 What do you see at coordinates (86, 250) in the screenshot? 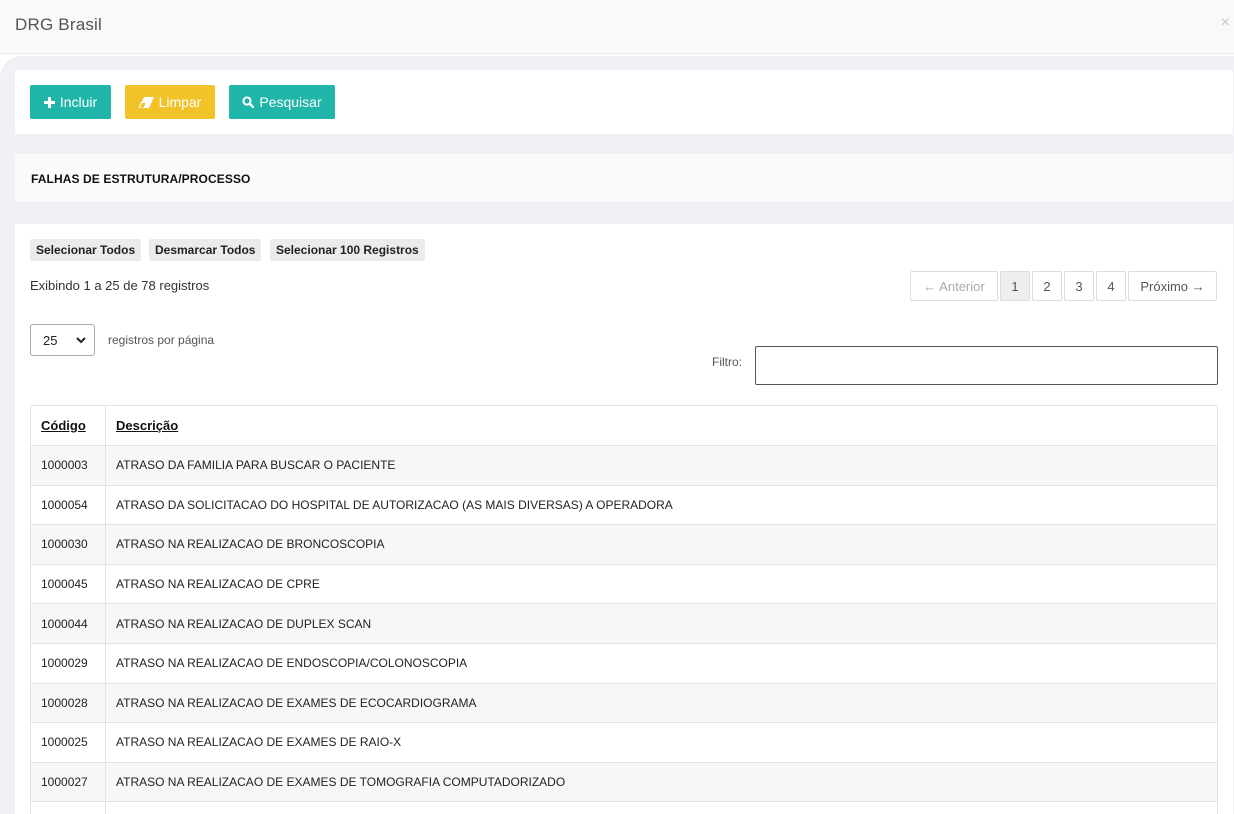
I see `select-all-button: Selecionar Todos` at bounding box center [86, 250].